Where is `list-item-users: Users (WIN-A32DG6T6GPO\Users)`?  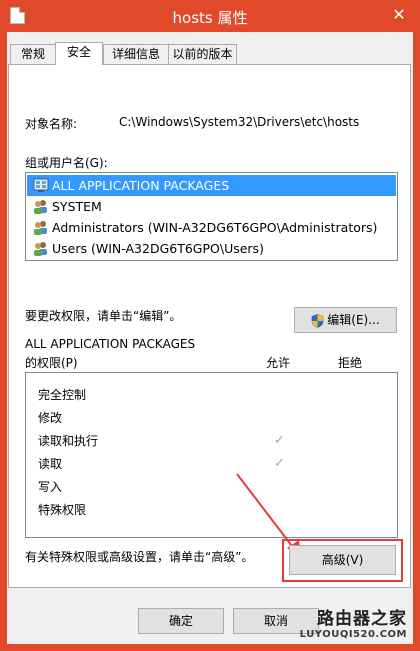 list-item-users: Users (WIN-A32DG6T6GPO\Users) is located at coordinates (211, 248).